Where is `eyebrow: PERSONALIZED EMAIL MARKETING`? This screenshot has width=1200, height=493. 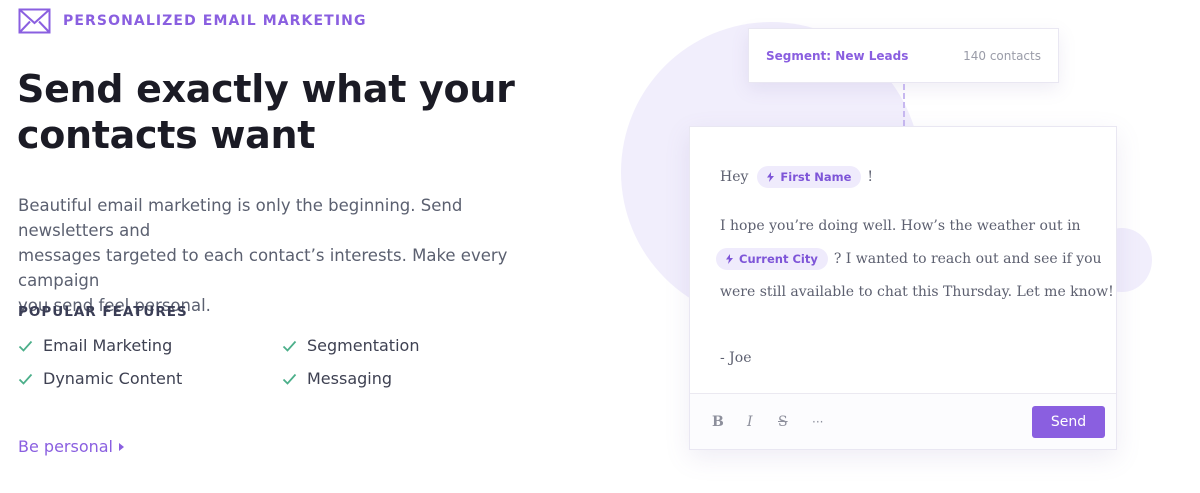
eyebrow: PERSONALIZED EMAIL MARKETING is located at coordinates (192, 21).